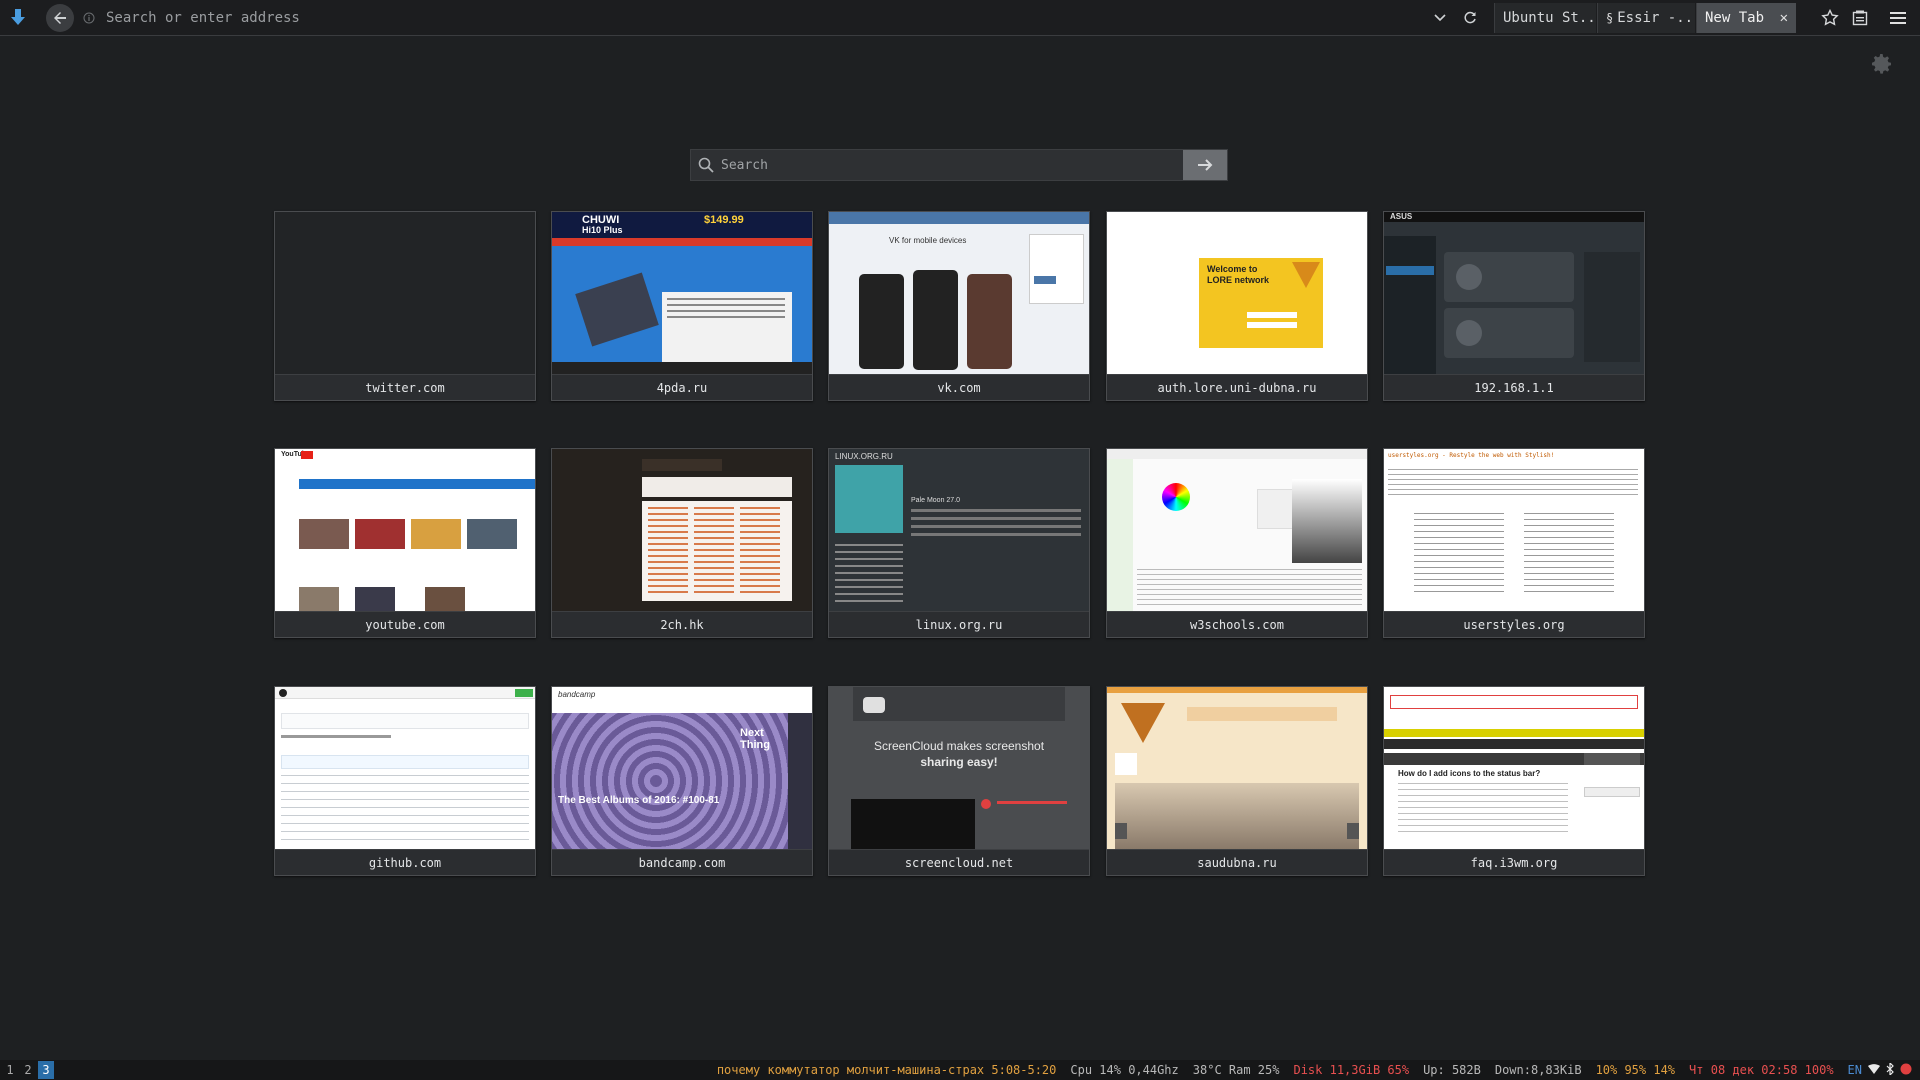 The image size is (1920, 1080). Describe the element at coordinates (46, 1070) in the screenshot. I see `workspace-3-button: 3` at that location.